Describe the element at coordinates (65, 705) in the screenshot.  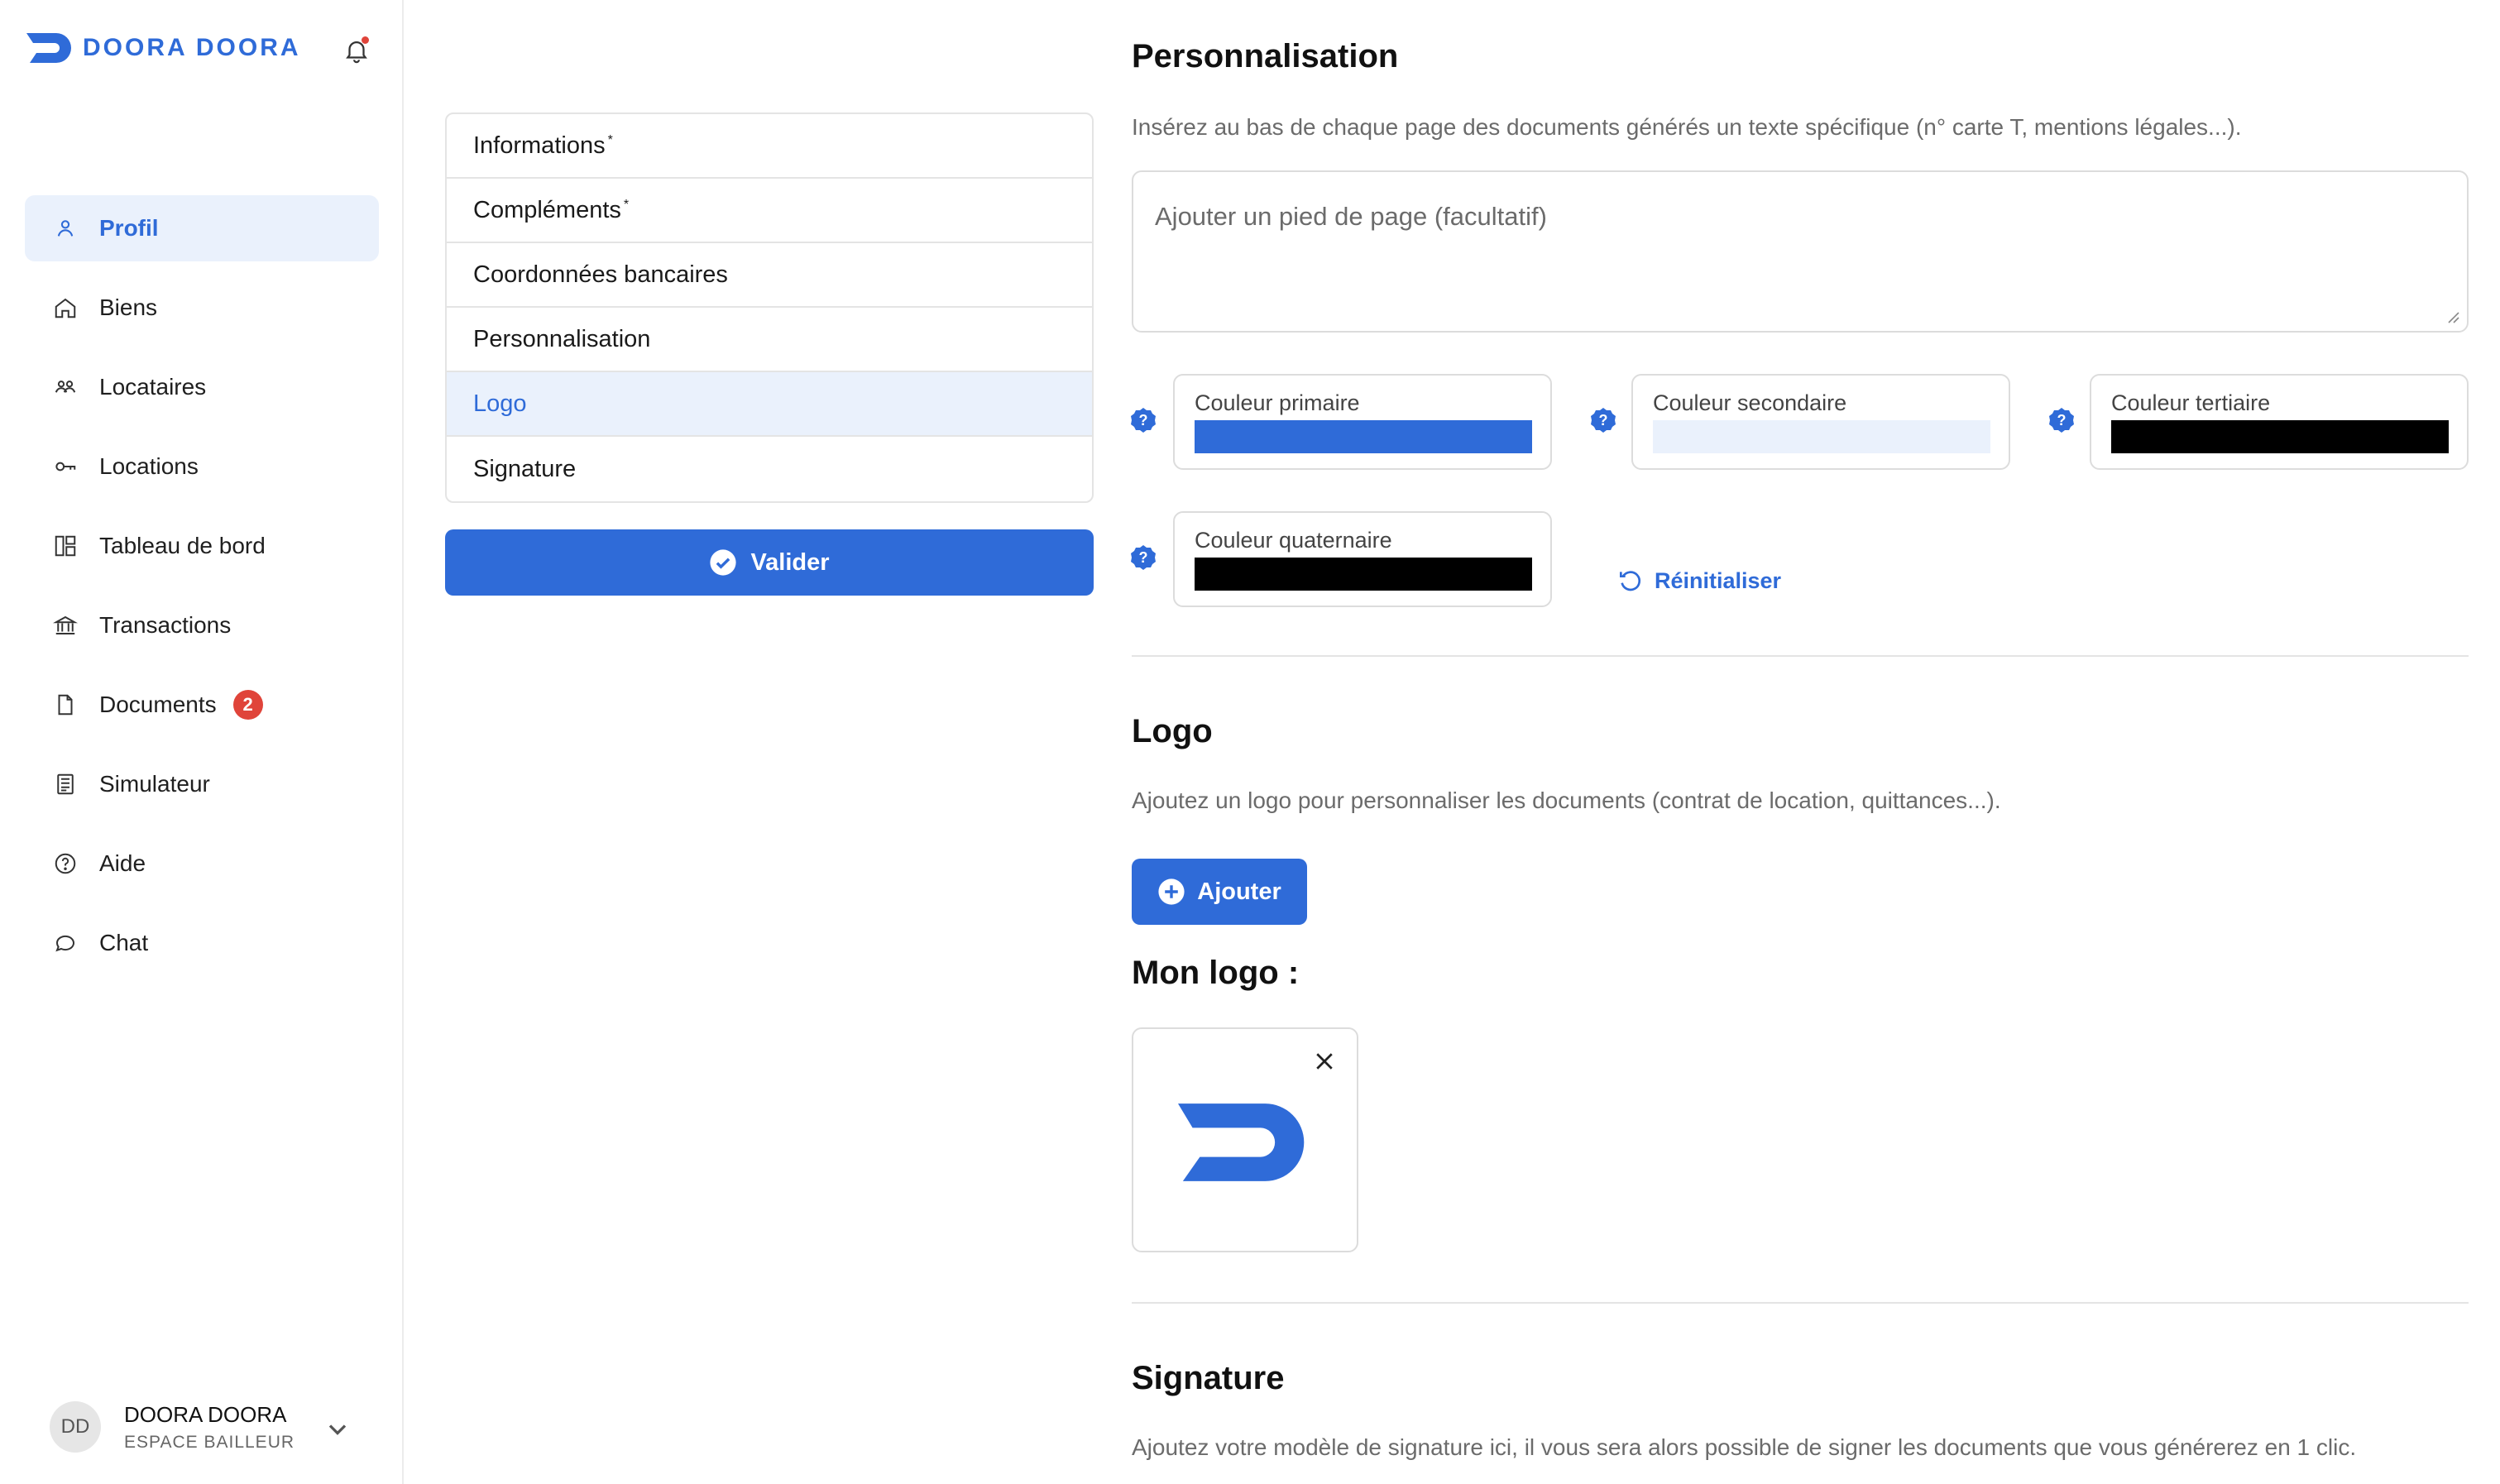
I see `document-icon` at that location.